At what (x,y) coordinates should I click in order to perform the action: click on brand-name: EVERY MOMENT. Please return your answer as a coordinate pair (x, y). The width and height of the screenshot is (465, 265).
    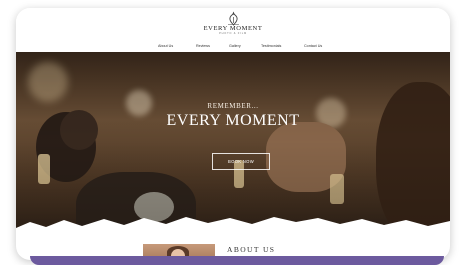
    Looking at the image, I should click on (233, 28).